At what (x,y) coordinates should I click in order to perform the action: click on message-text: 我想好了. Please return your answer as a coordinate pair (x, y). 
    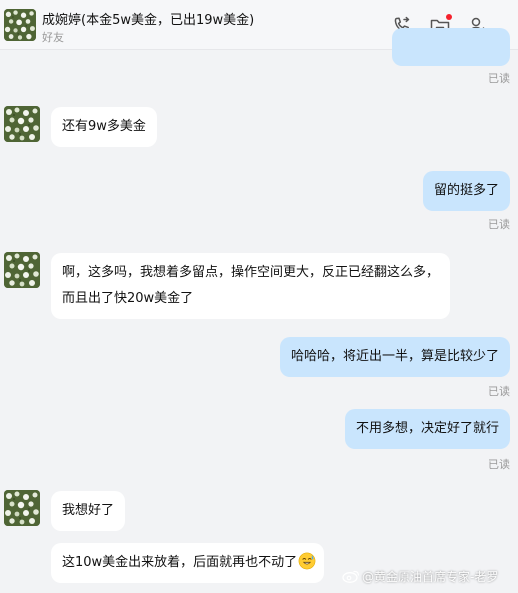
    Looking at the image, I should click on (88, 510).